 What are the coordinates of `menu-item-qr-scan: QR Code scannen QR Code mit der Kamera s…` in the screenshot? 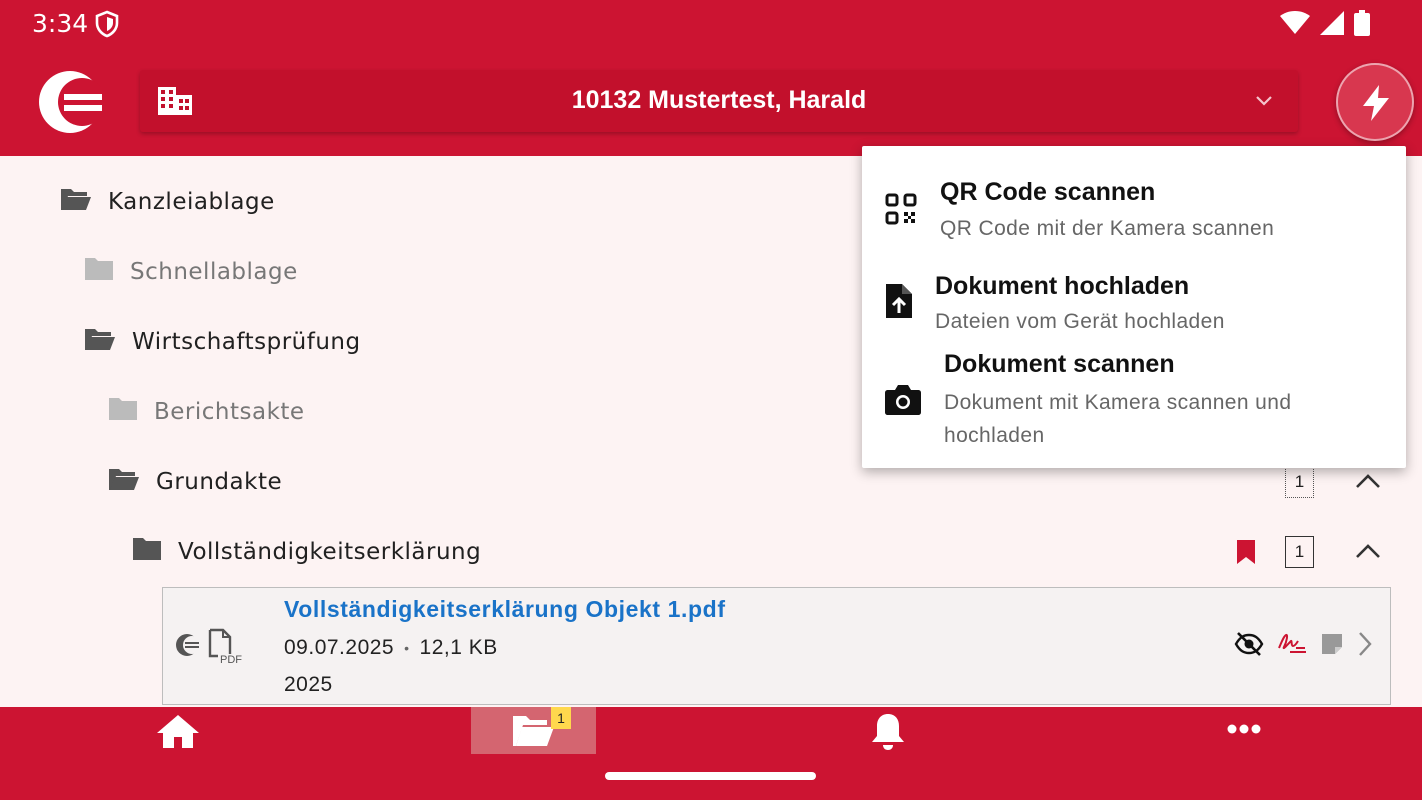 It's located at (1134, 208).